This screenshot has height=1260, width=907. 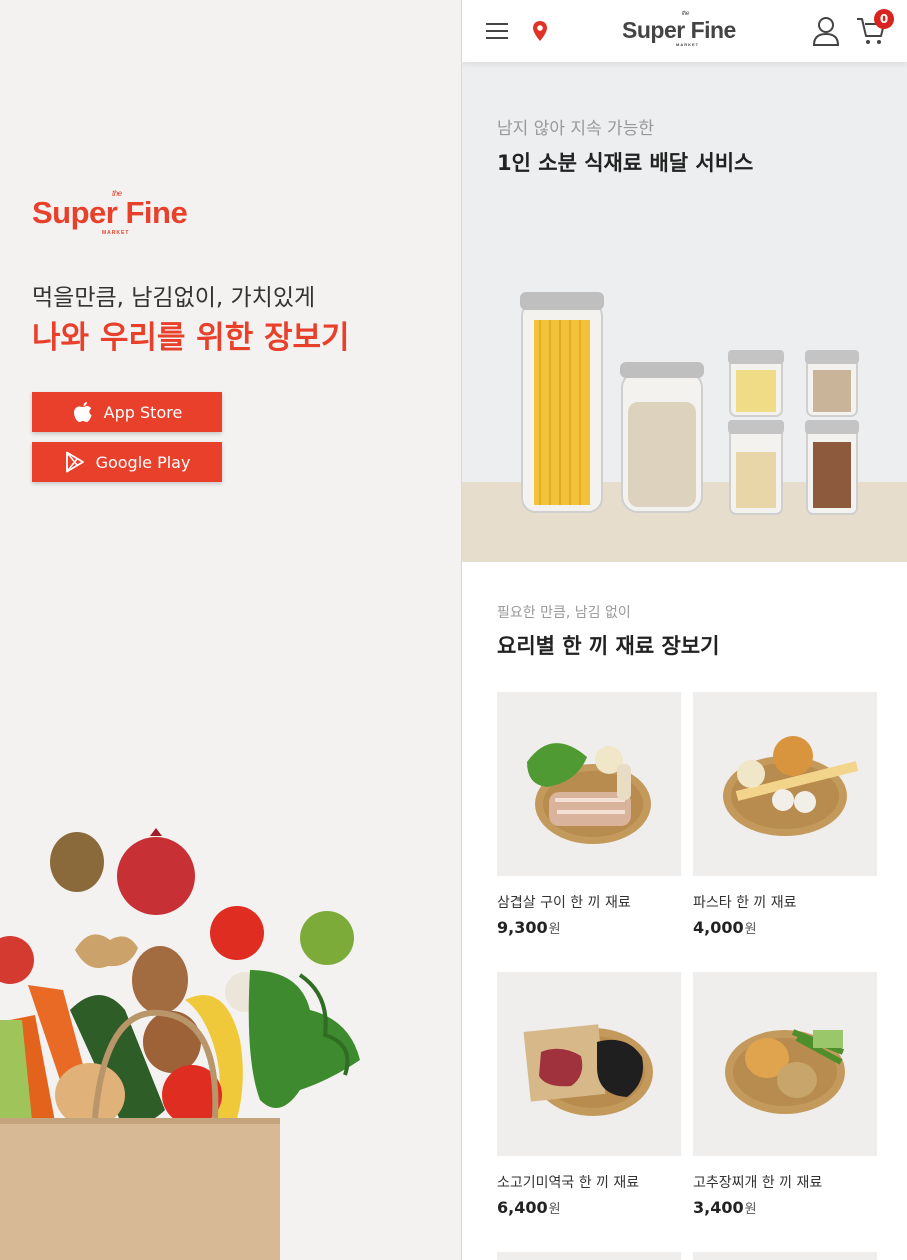 I want to click on product-price: 4,000원, so click(x=785, y=927).